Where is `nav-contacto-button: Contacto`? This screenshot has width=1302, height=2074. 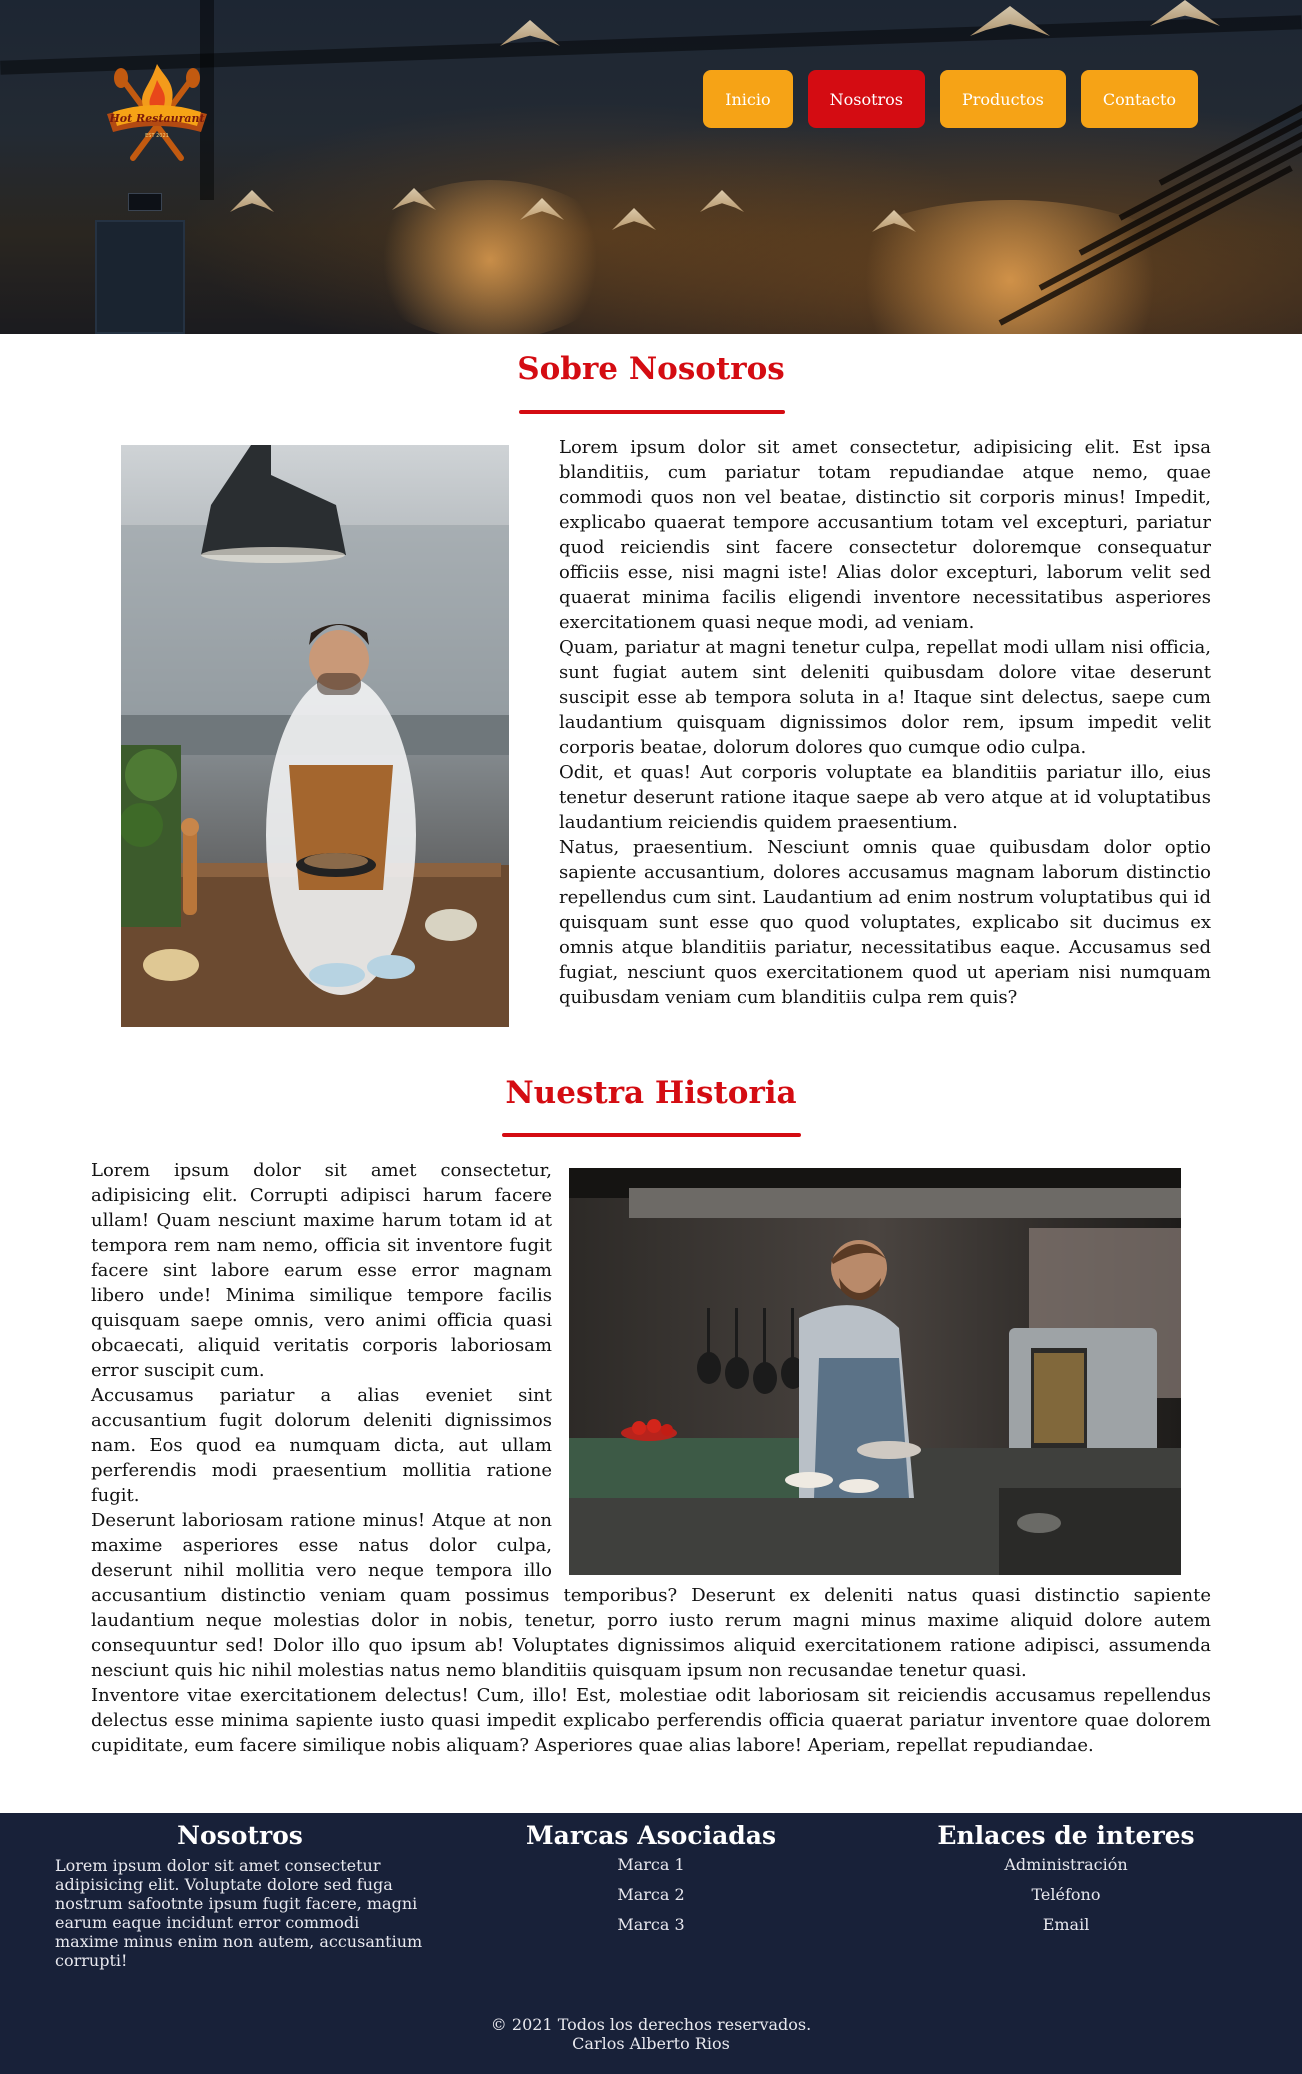 nav-contacto-button: Contacto is located at coordinates (1139, 99).